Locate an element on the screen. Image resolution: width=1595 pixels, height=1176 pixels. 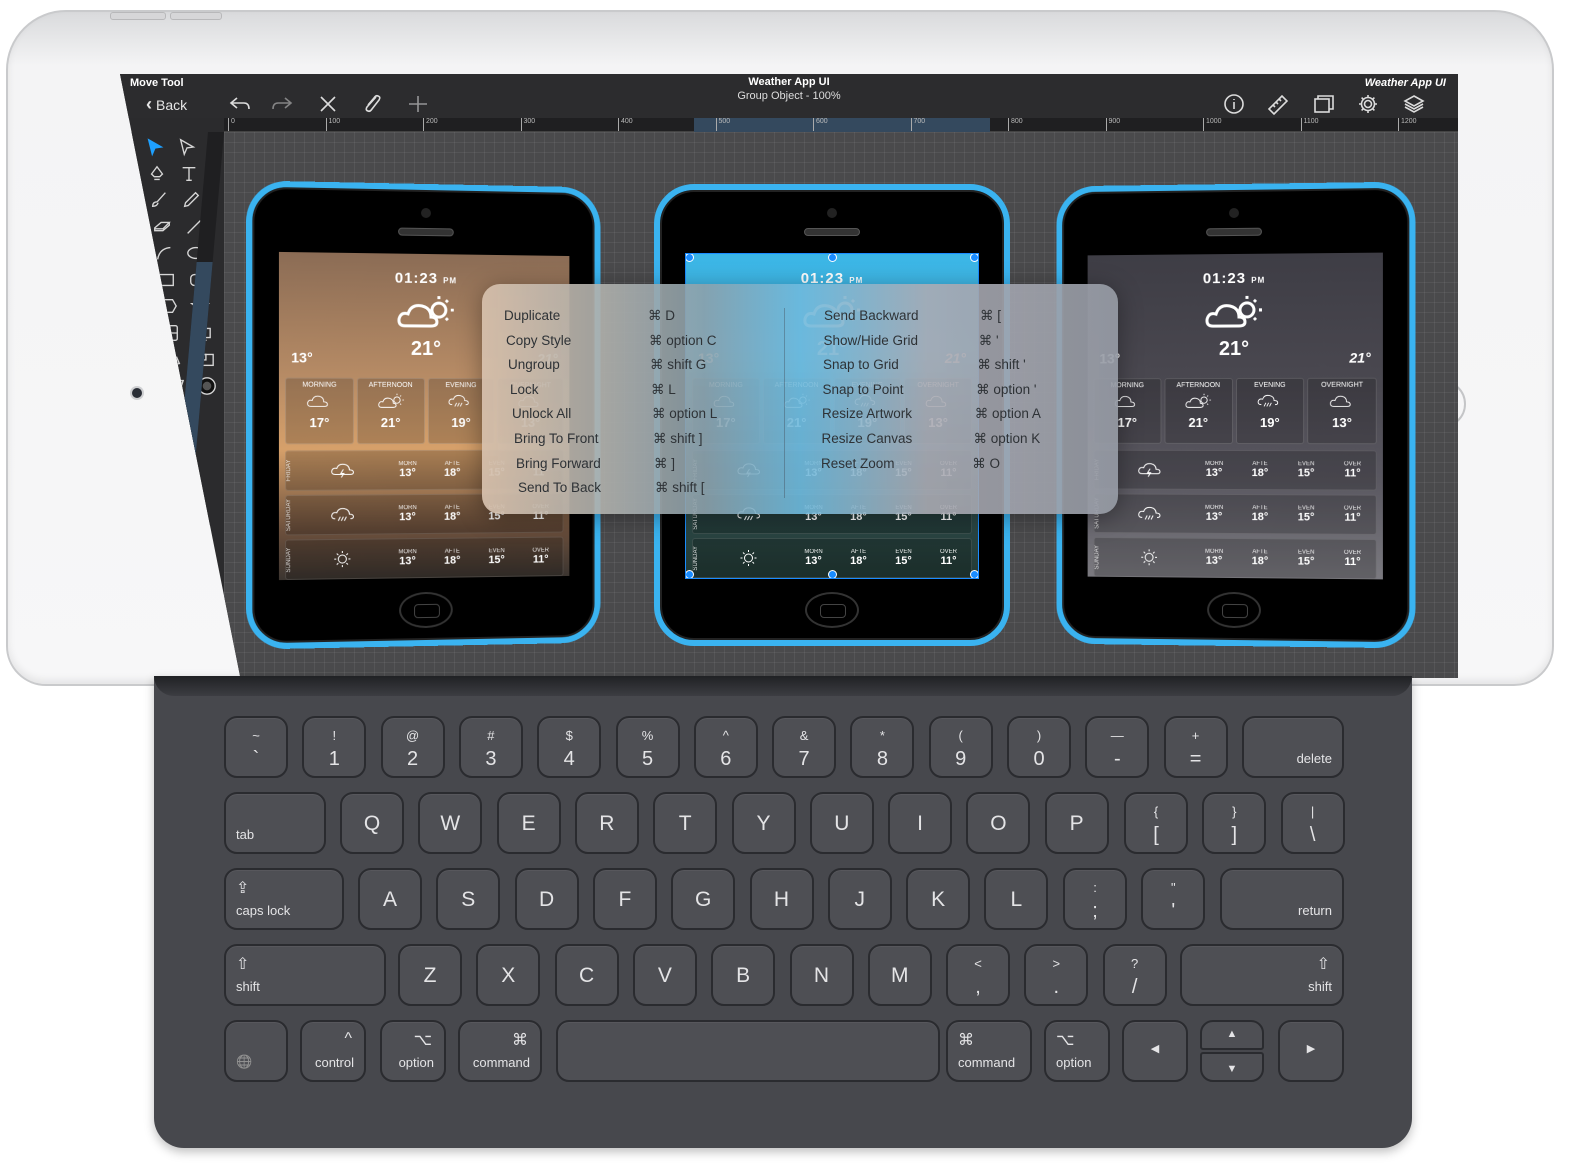
key-=: + = is located at coordinates (1195, 747).